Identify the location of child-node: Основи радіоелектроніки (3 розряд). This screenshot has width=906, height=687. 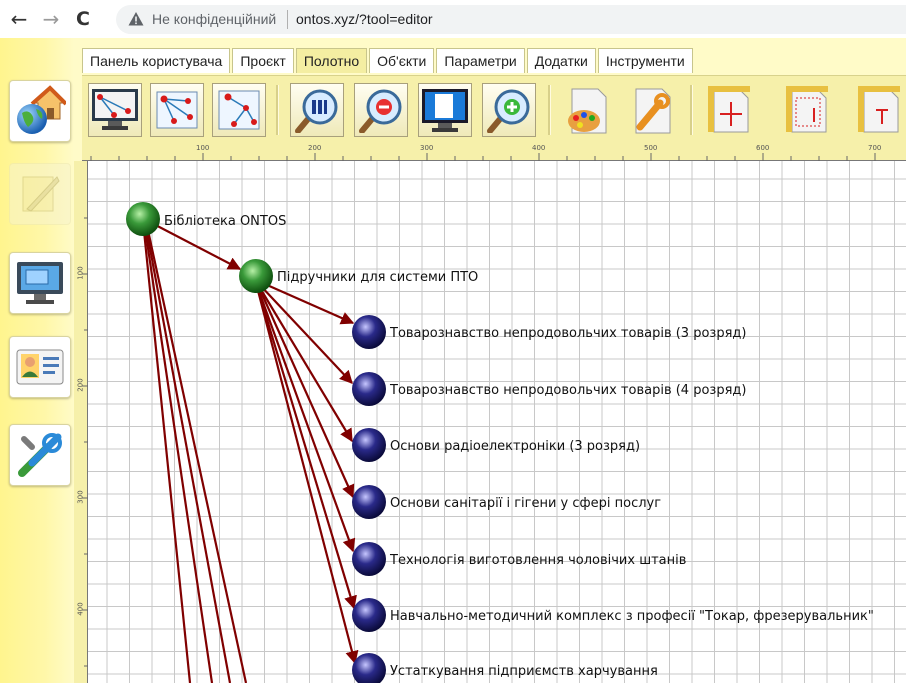
(496, 445).